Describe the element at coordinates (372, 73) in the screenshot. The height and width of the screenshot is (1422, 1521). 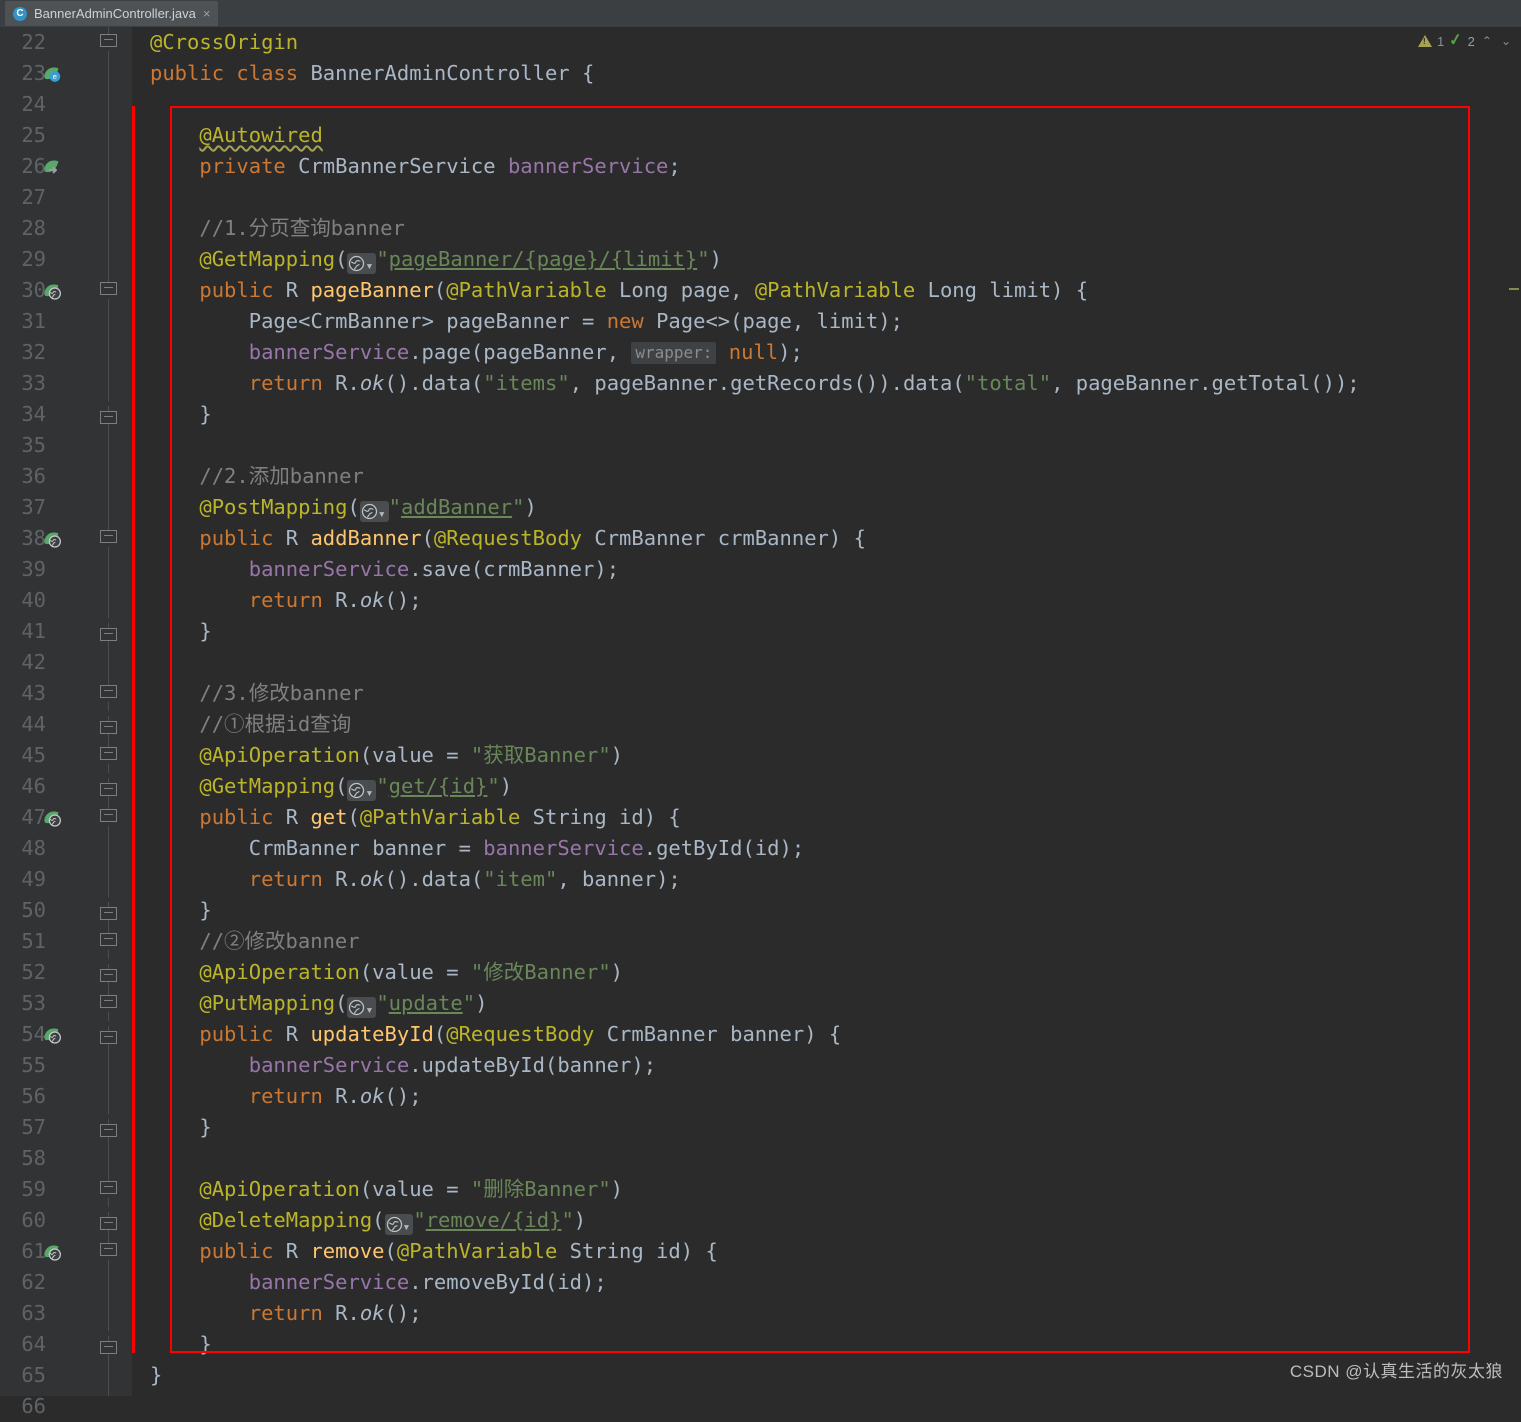
I see `code-line-23: public class BannerAdminController {` at that location.